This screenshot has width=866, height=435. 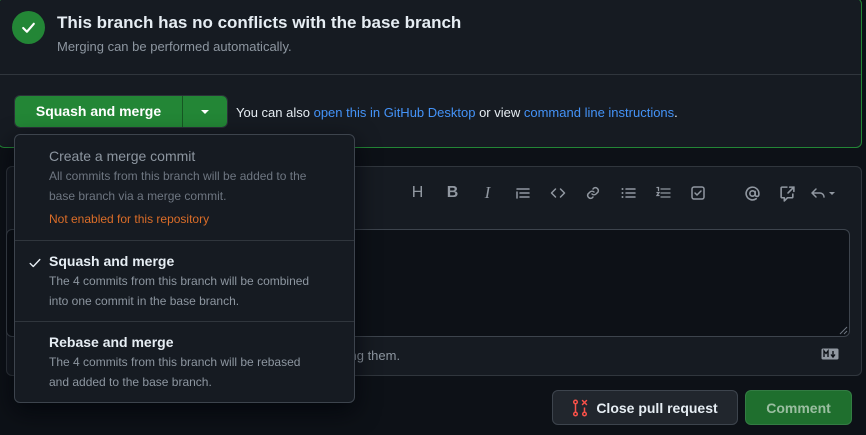 What do you see at coordinates (798, 407) in the screenshot?
I see `comment-button: Comment` at bounding box center [798, 407].